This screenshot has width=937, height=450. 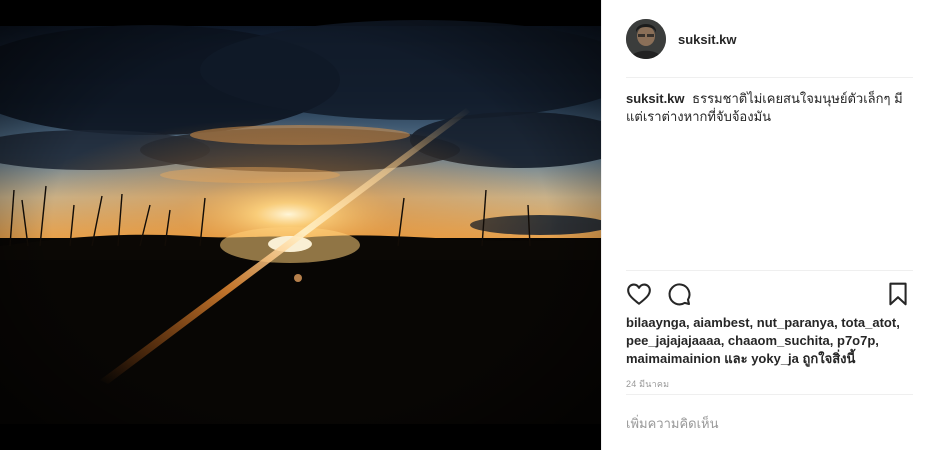 I want to click on header-divider, so click(x=769, y=77).